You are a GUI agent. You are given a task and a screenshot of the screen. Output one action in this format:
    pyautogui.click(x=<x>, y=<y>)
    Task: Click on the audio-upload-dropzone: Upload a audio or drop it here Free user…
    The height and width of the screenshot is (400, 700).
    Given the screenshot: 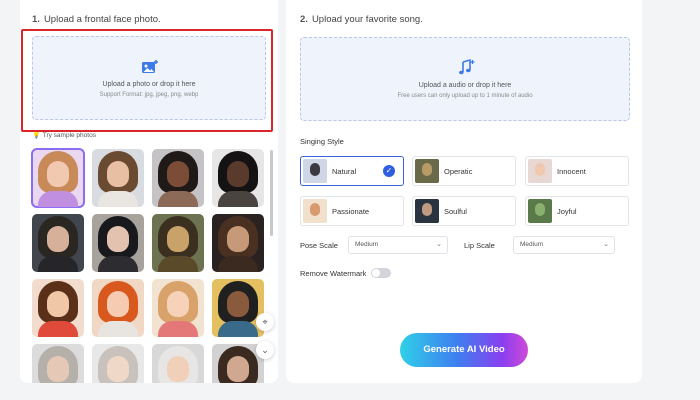 What is the action you would take?
    pyautogui.click(x=465, y=79)
    